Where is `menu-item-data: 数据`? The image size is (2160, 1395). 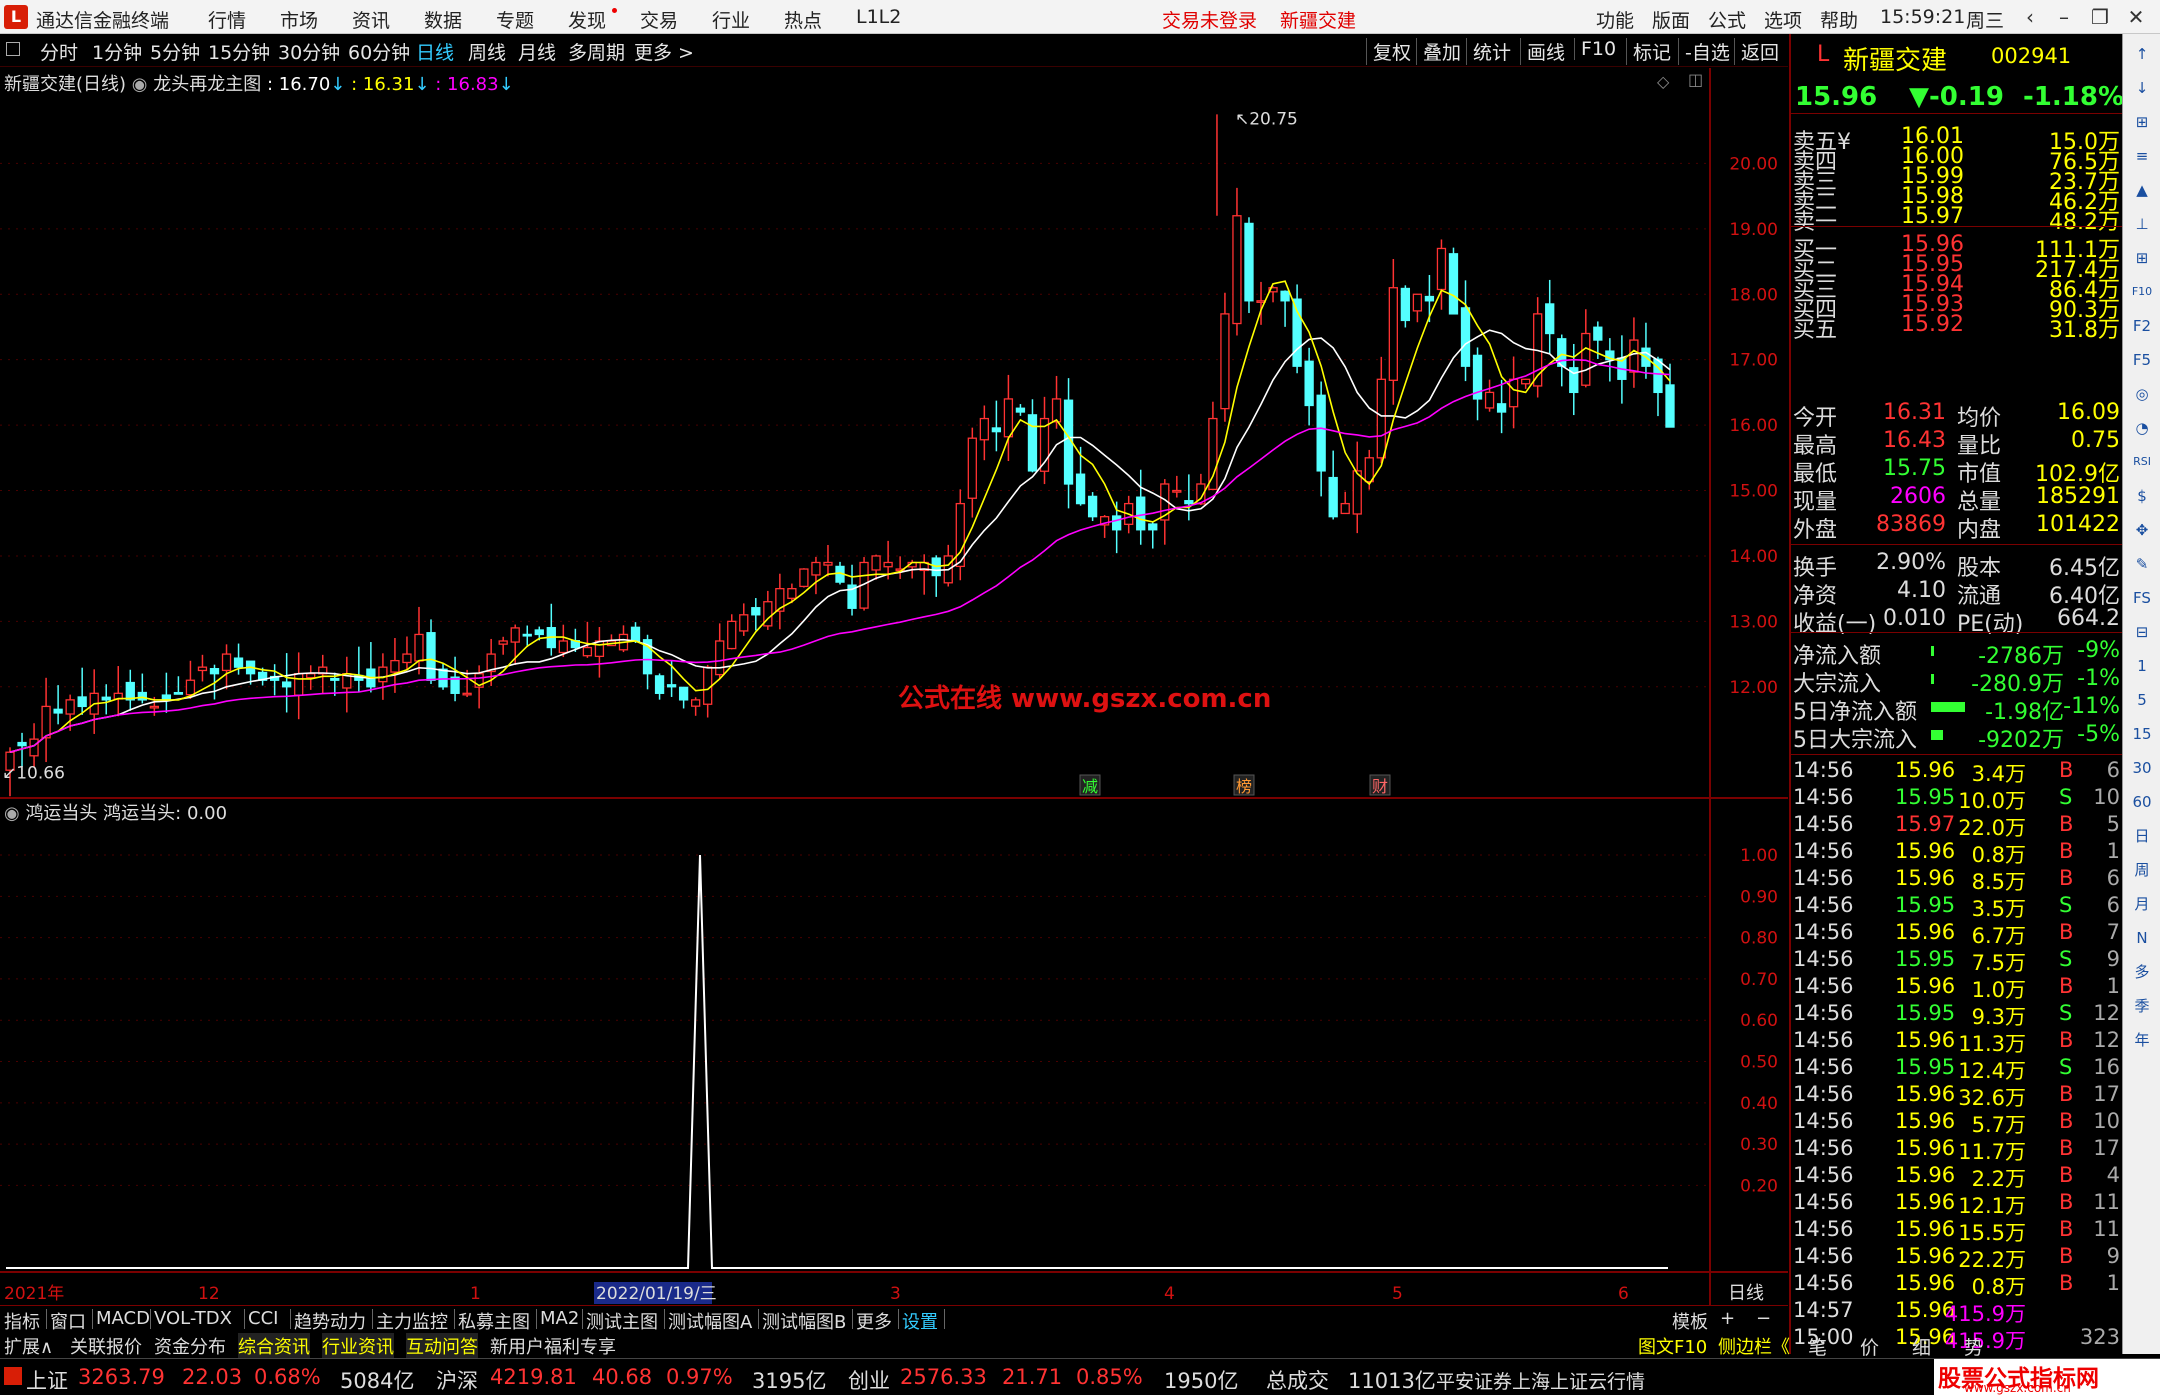
menu-item-data: 数据 is located at coordinates (443, 19).